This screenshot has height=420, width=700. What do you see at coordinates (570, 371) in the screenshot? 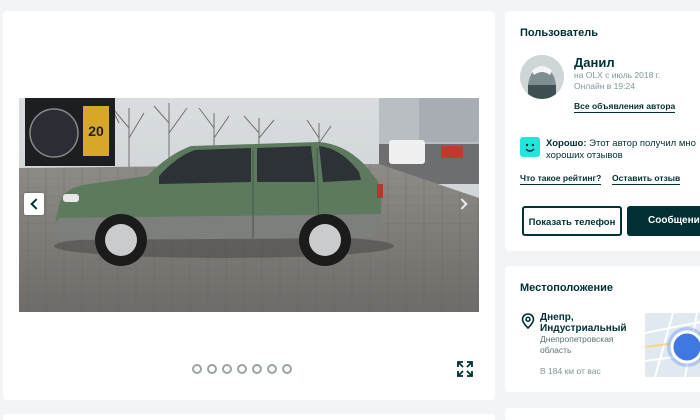
I see `location-distance: В 184 км от вас` at bounding box center [570, 371].